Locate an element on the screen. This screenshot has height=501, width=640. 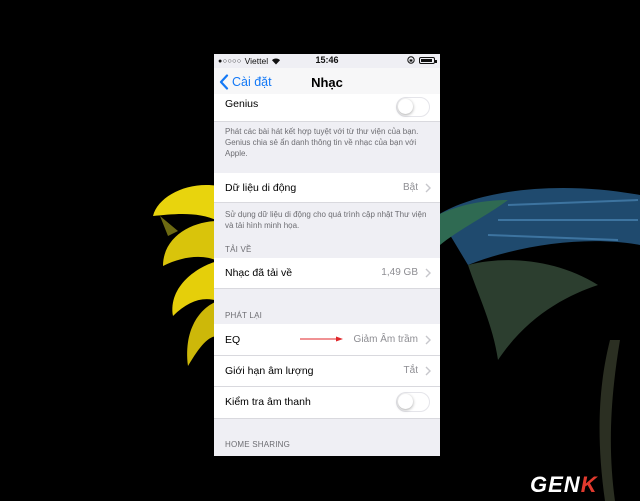
volume-limit-value: Tắt is located at coordinates (410, 370).